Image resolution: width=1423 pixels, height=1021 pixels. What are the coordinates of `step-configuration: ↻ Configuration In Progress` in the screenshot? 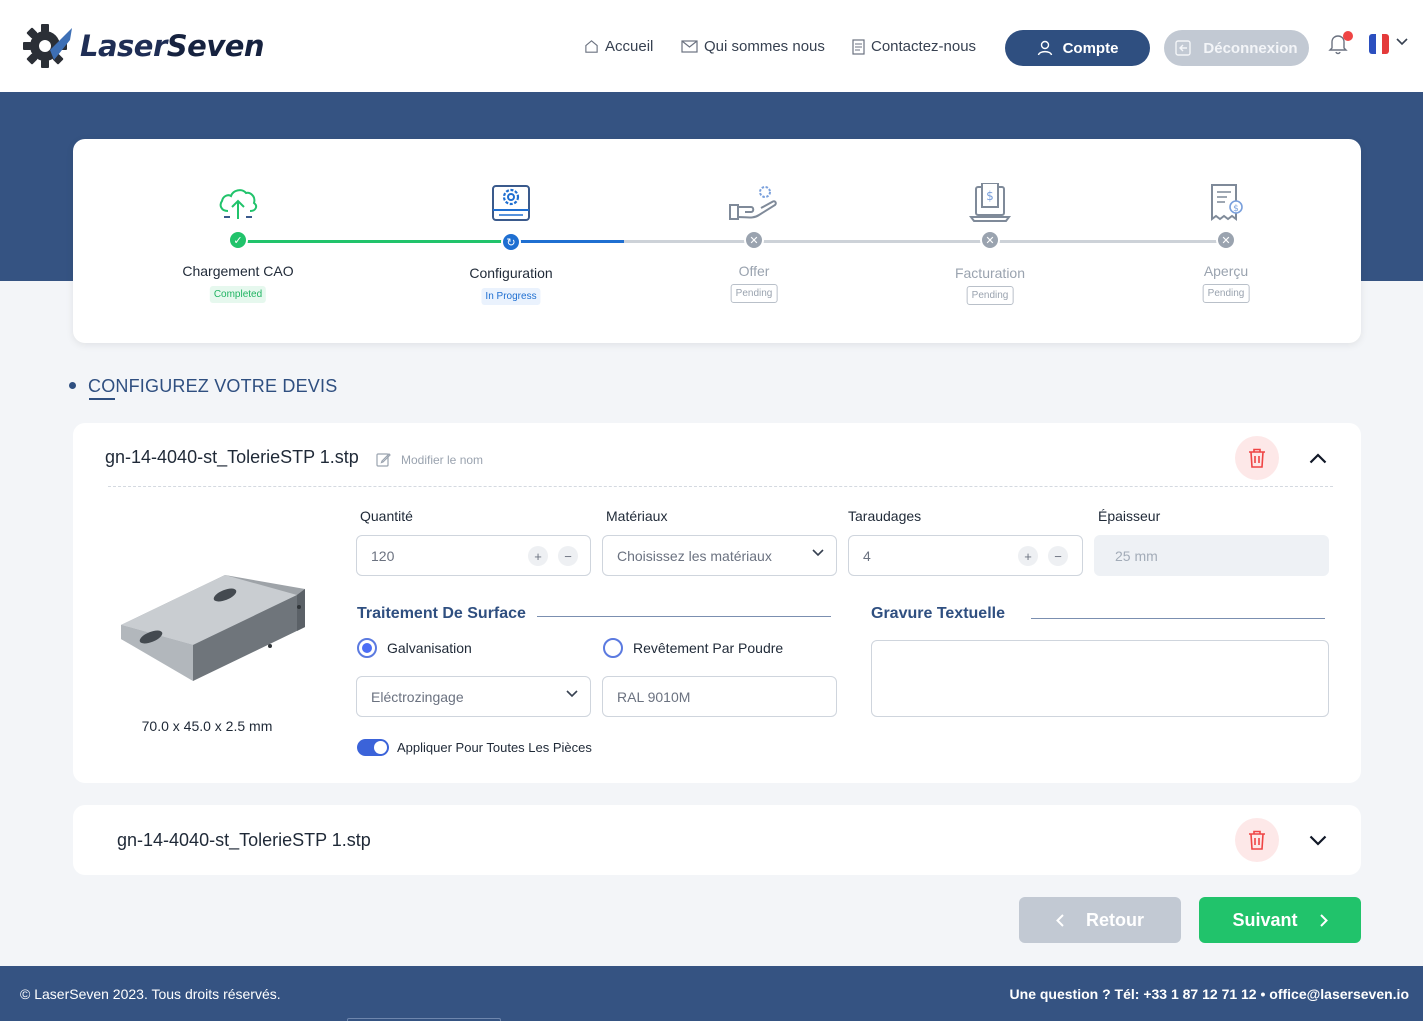 It's located at (511, 242).